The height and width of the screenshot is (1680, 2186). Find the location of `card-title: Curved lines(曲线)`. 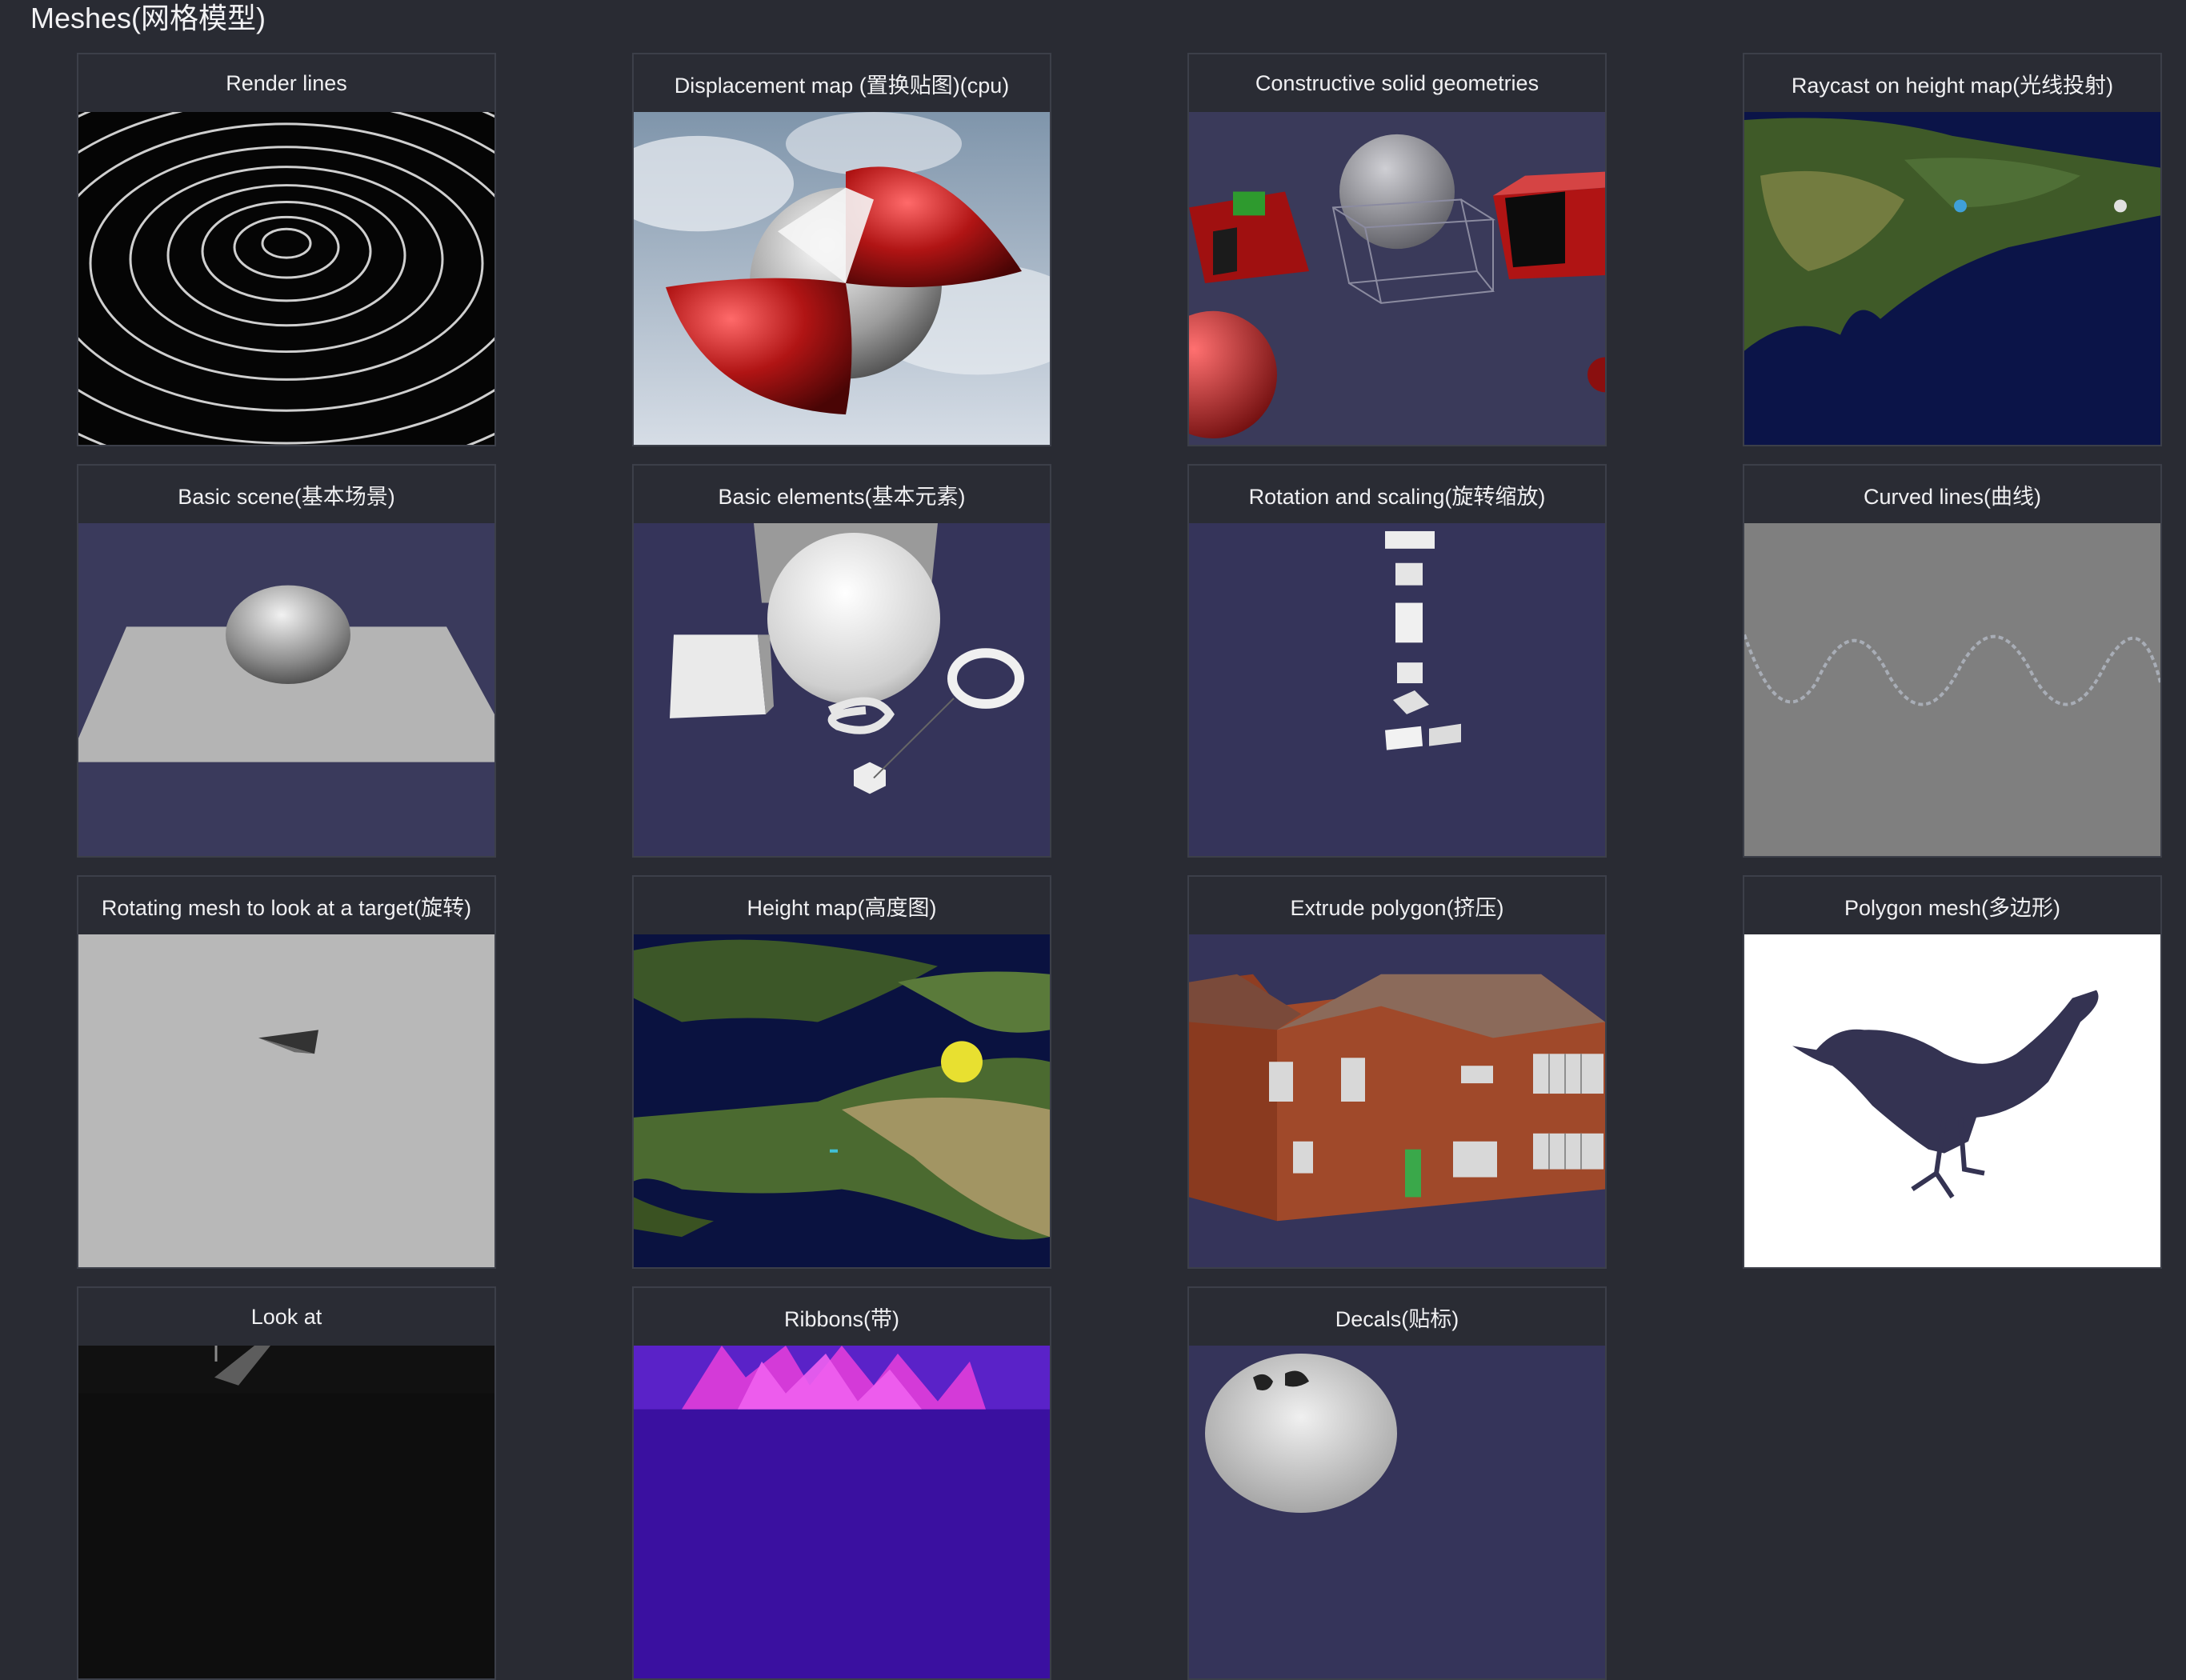

card-title: Curved lines(曲线) is located at coordinates (1952, 494).